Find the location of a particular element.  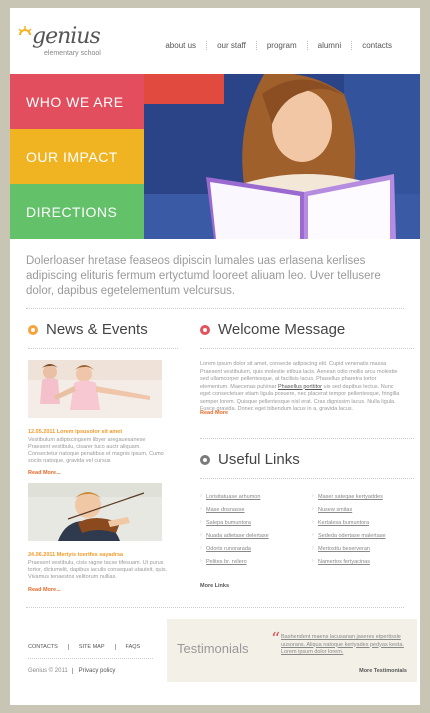

news-image-violin is located at coordinates (95, 512).